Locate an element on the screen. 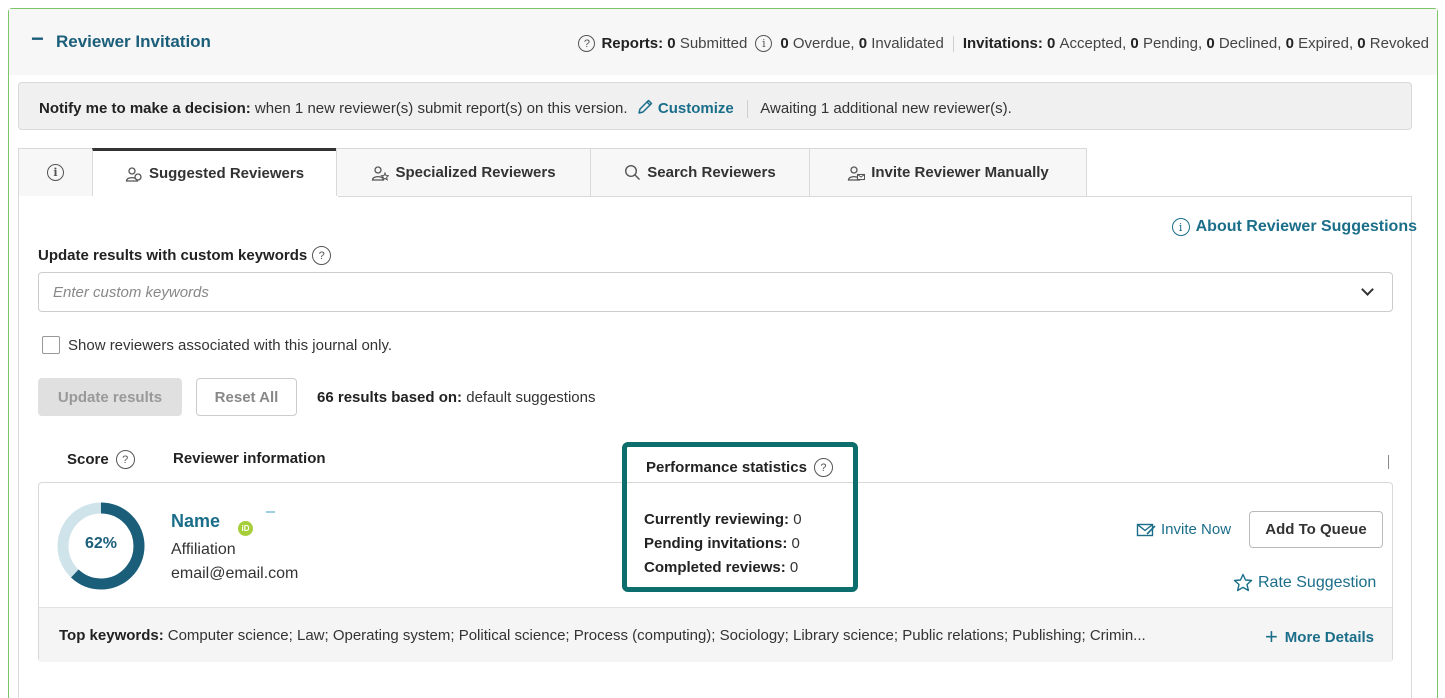 This screenshot has width=1445, height=698. tab-label: Specialized Reviewers is located at coordinates (475, 172).